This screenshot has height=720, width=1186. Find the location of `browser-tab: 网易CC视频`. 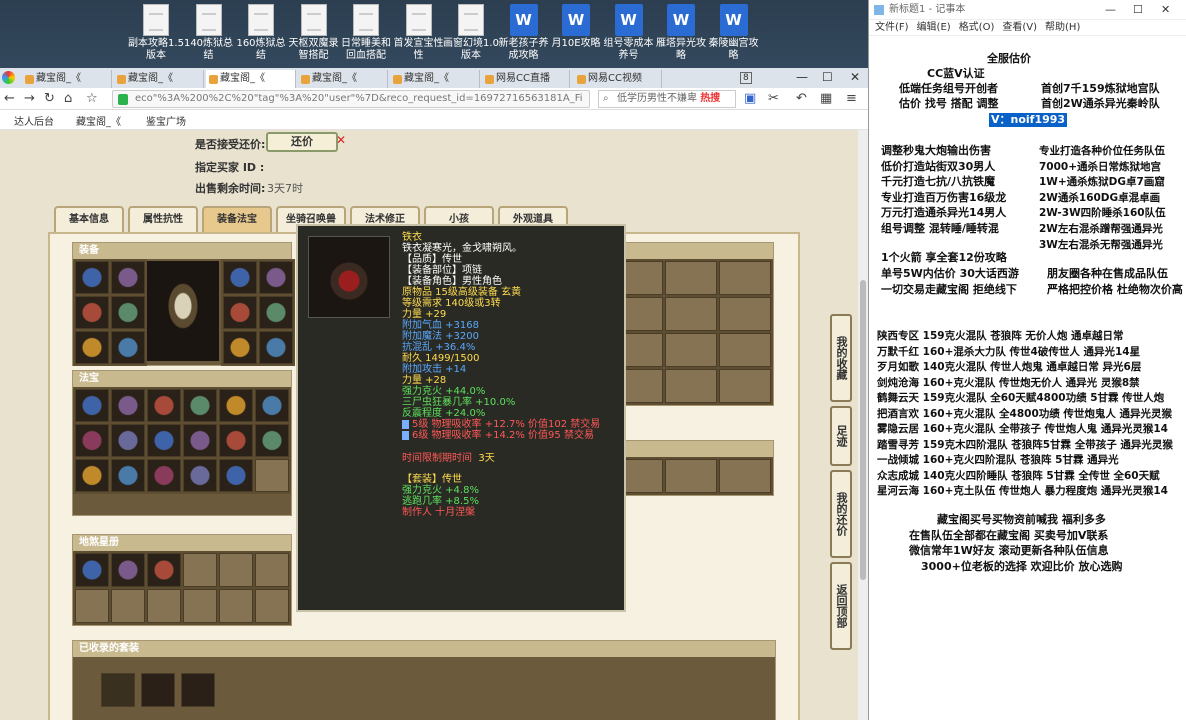

browser-tab: 网易CC视频 is located at coordinates (618, 79).